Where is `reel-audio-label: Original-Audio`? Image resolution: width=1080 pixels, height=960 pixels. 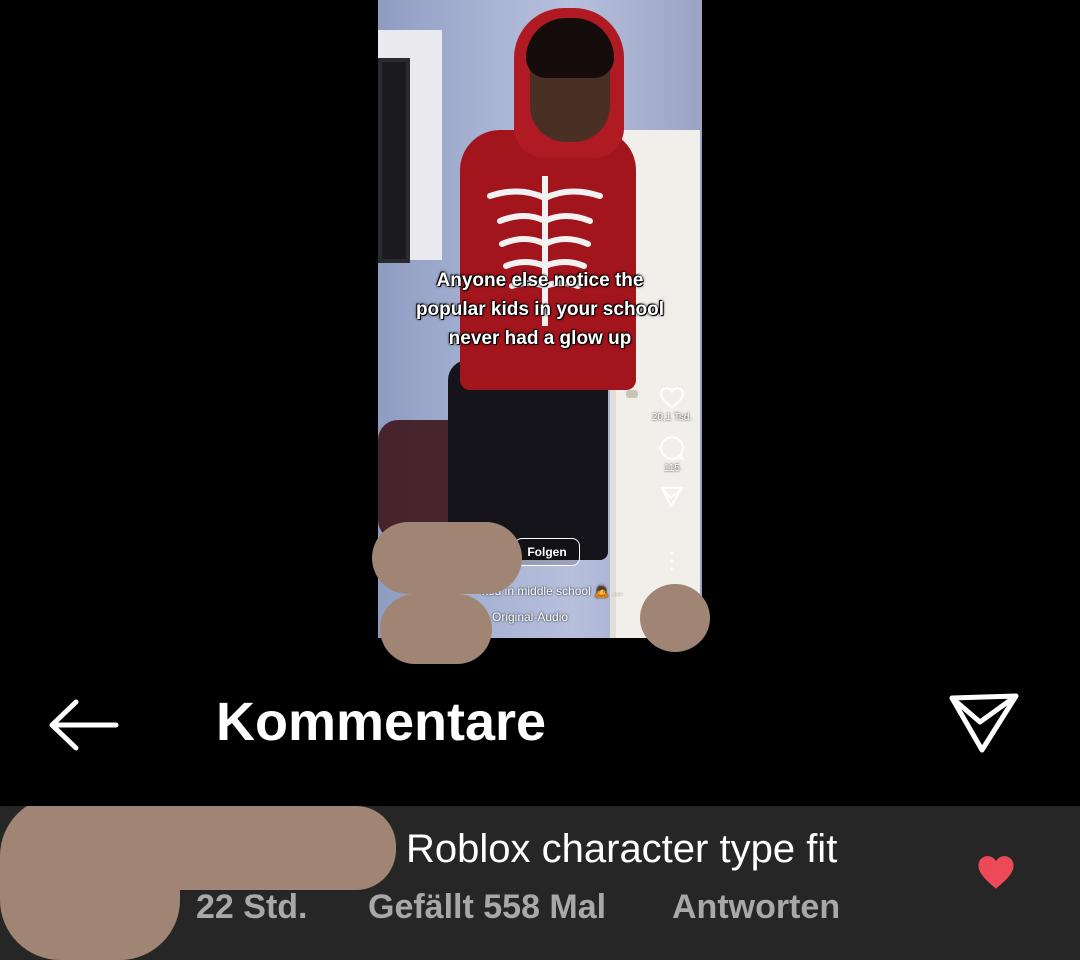 reel-audio-label: Original-Audio is located at coordinates (530, 617).